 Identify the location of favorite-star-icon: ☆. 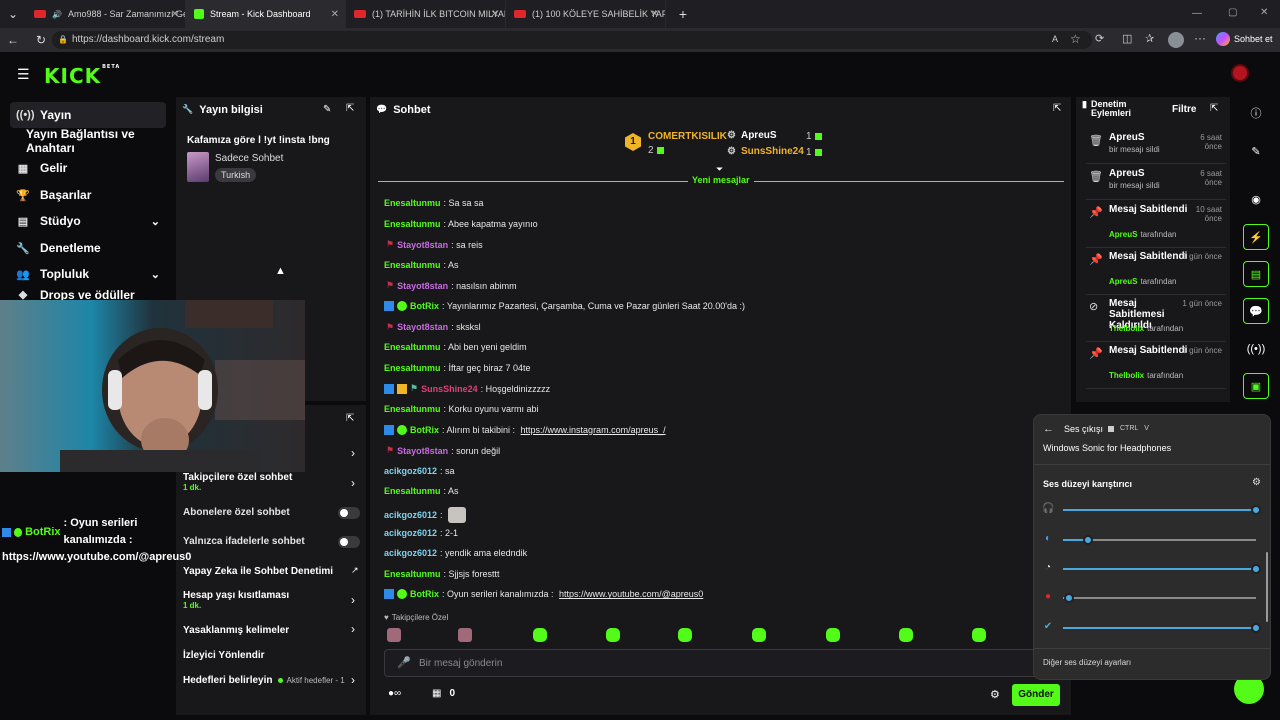
(1075, 39).